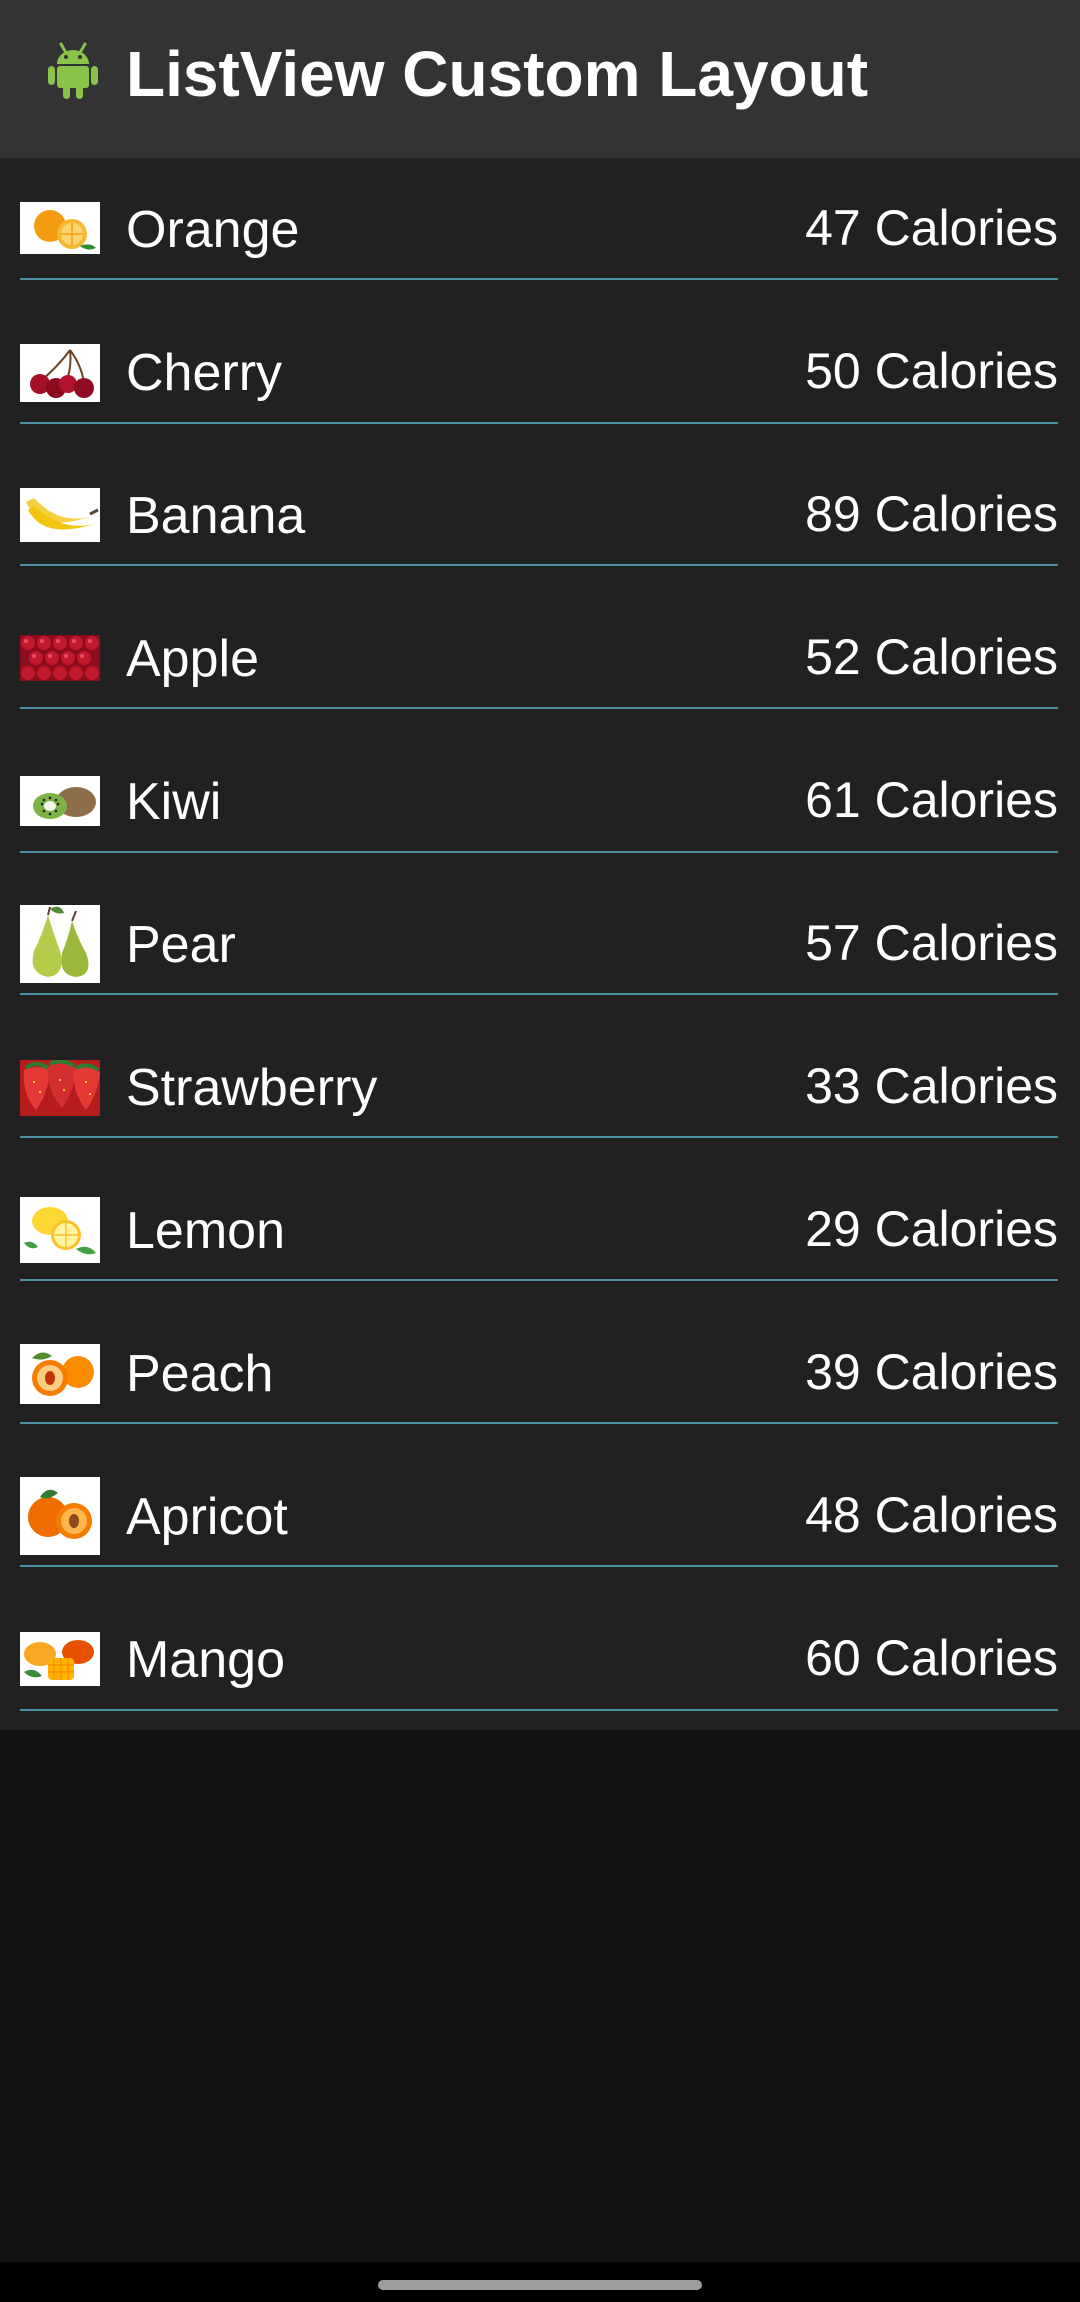 This screenshot has width=1080, height=2302. Describe the element at coordinates (540, 229) in the screenshot. I see `list-item-orange: Orange 47 Calories` at that location.